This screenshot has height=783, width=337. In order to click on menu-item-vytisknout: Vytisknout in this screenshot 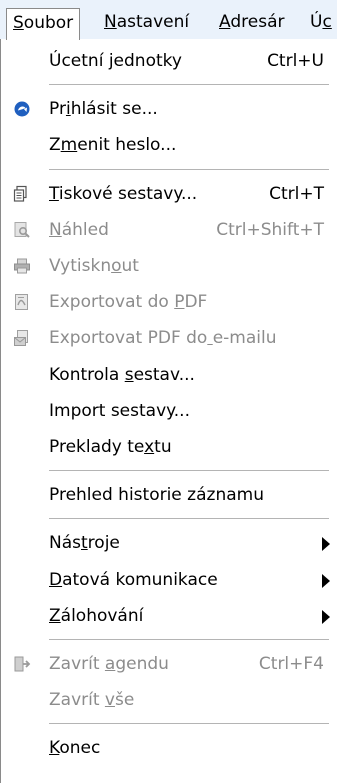, I will do `click(169, 266)`.